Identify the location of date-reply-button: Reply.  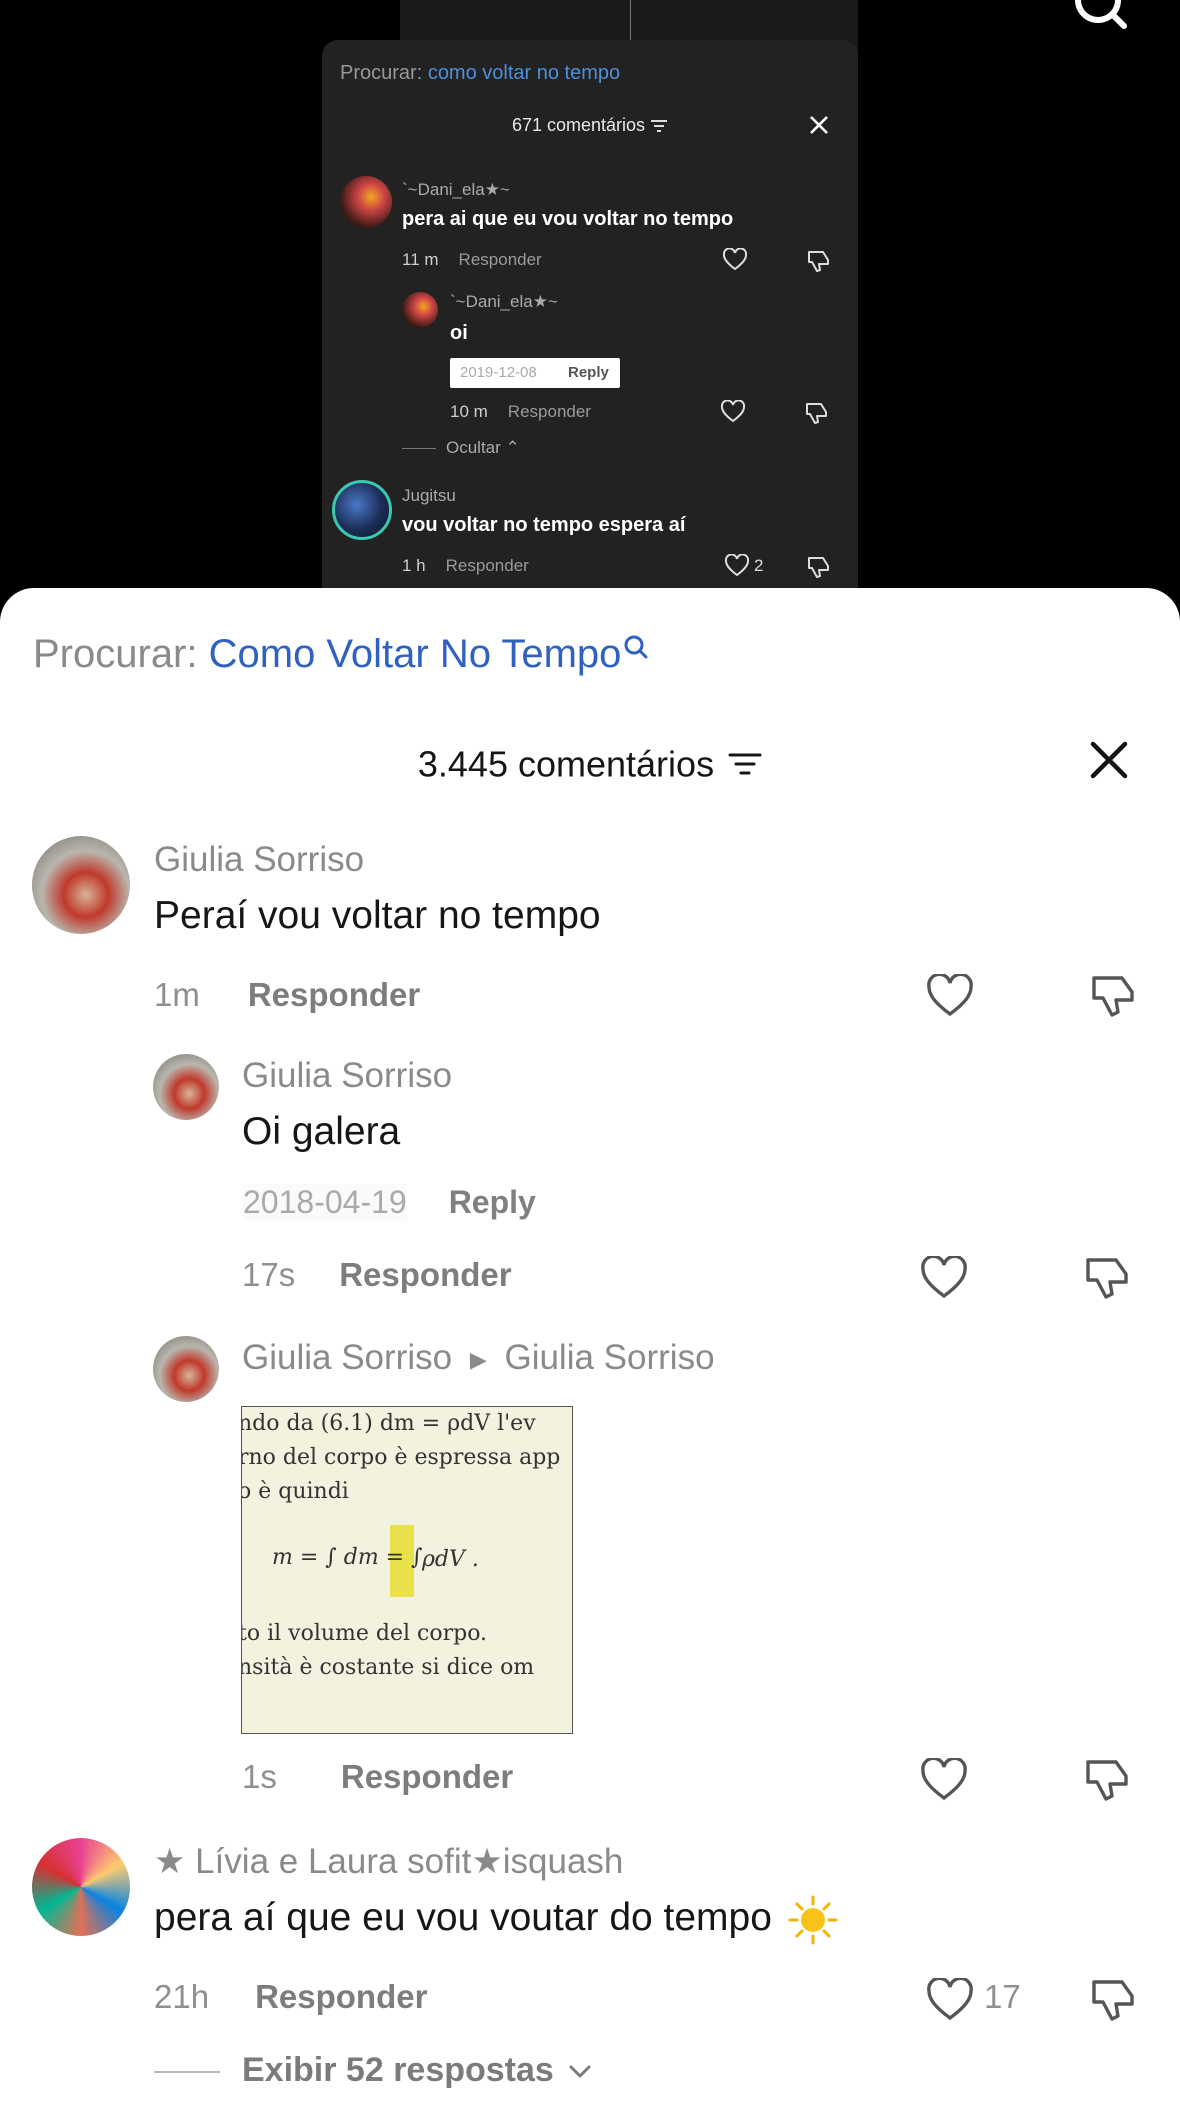
(492, 1202).